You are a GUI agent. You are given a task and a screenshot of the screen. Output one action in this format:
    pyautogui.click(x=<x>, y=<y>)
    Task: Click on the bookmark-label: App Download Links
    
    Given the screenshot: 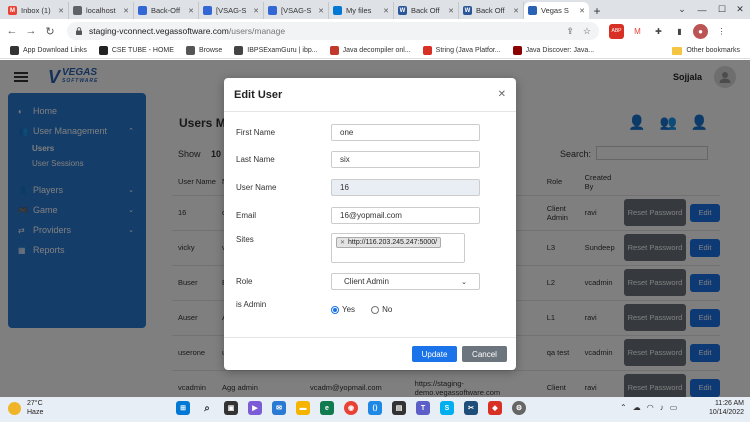 What is the action you would take?
    pyautogui.click(x=55, y=50)
    